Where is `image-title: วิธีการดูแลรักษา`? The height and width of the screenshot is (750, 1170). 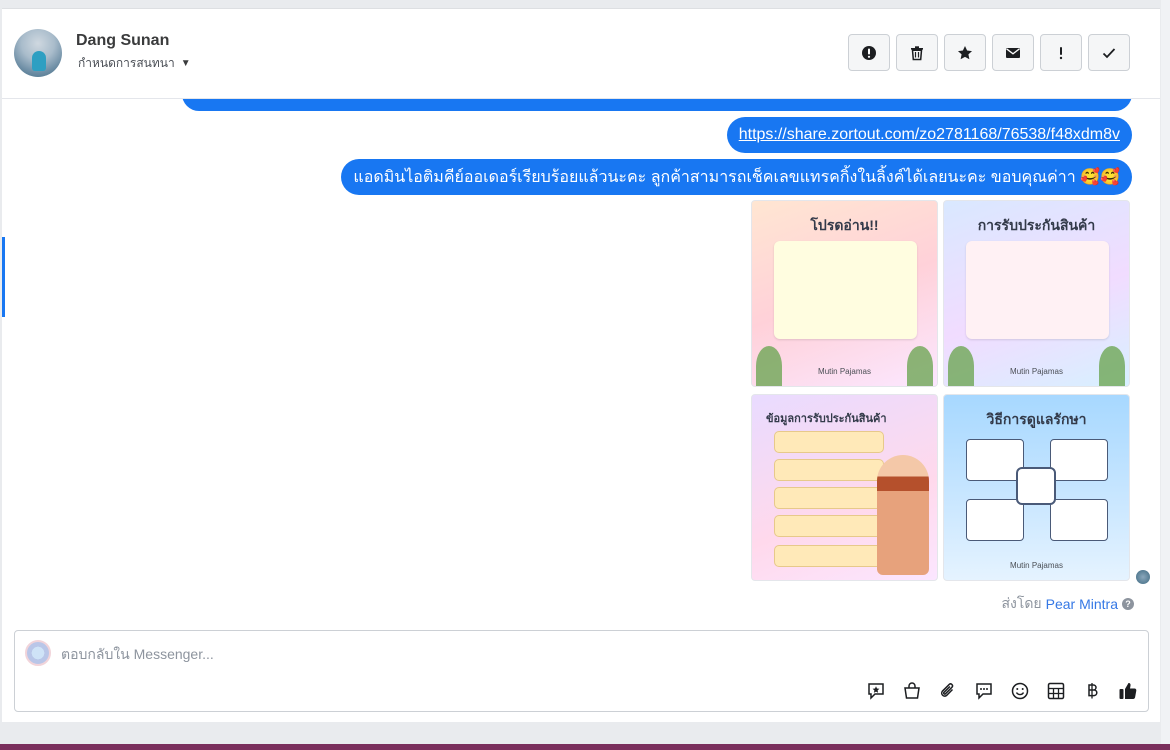 image-title: วิธีการดูแลรักษา is located at coordinates (1036, 419).